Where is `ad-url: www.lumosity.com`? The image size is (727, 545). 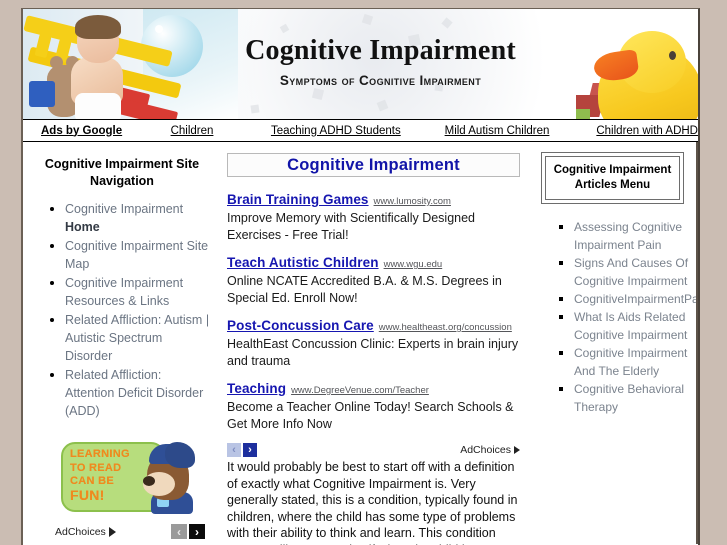
ad-url: www.lumosity.com is located at coordinates (412, 201).